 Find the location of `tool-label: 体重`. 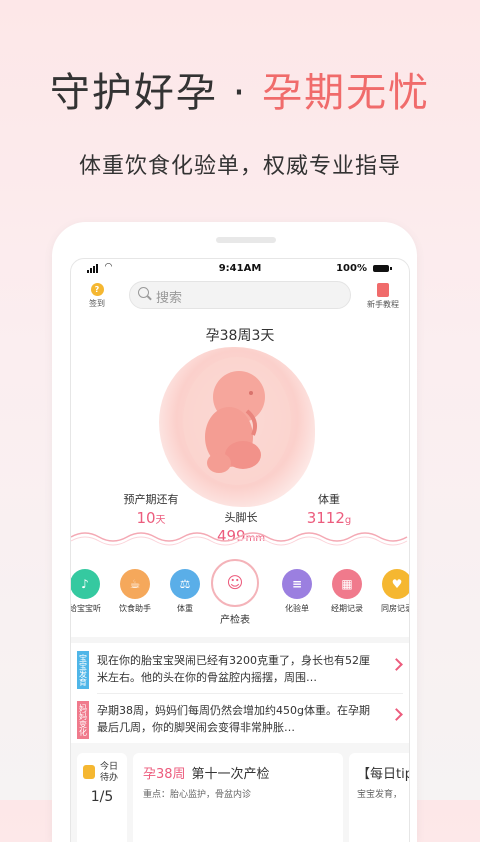

tool-label: 体重 is located at coordinates (185, 608).